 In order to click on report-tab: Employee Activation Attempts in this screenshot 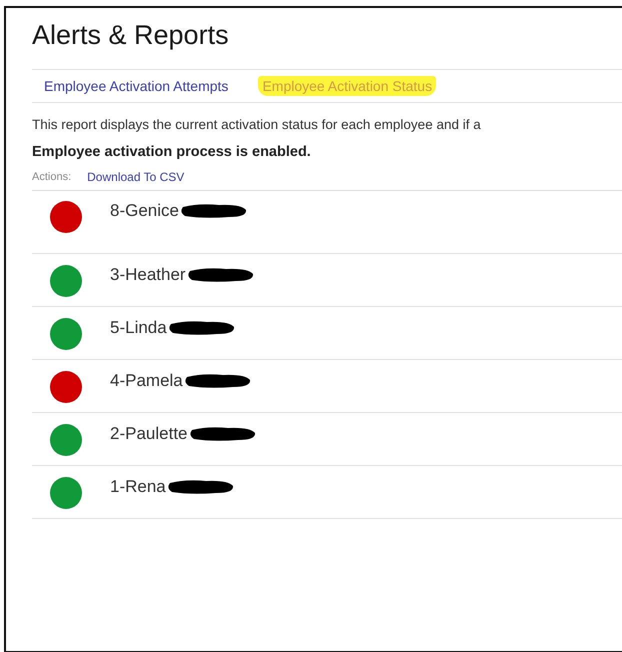, I will do `click(136, 86)`.